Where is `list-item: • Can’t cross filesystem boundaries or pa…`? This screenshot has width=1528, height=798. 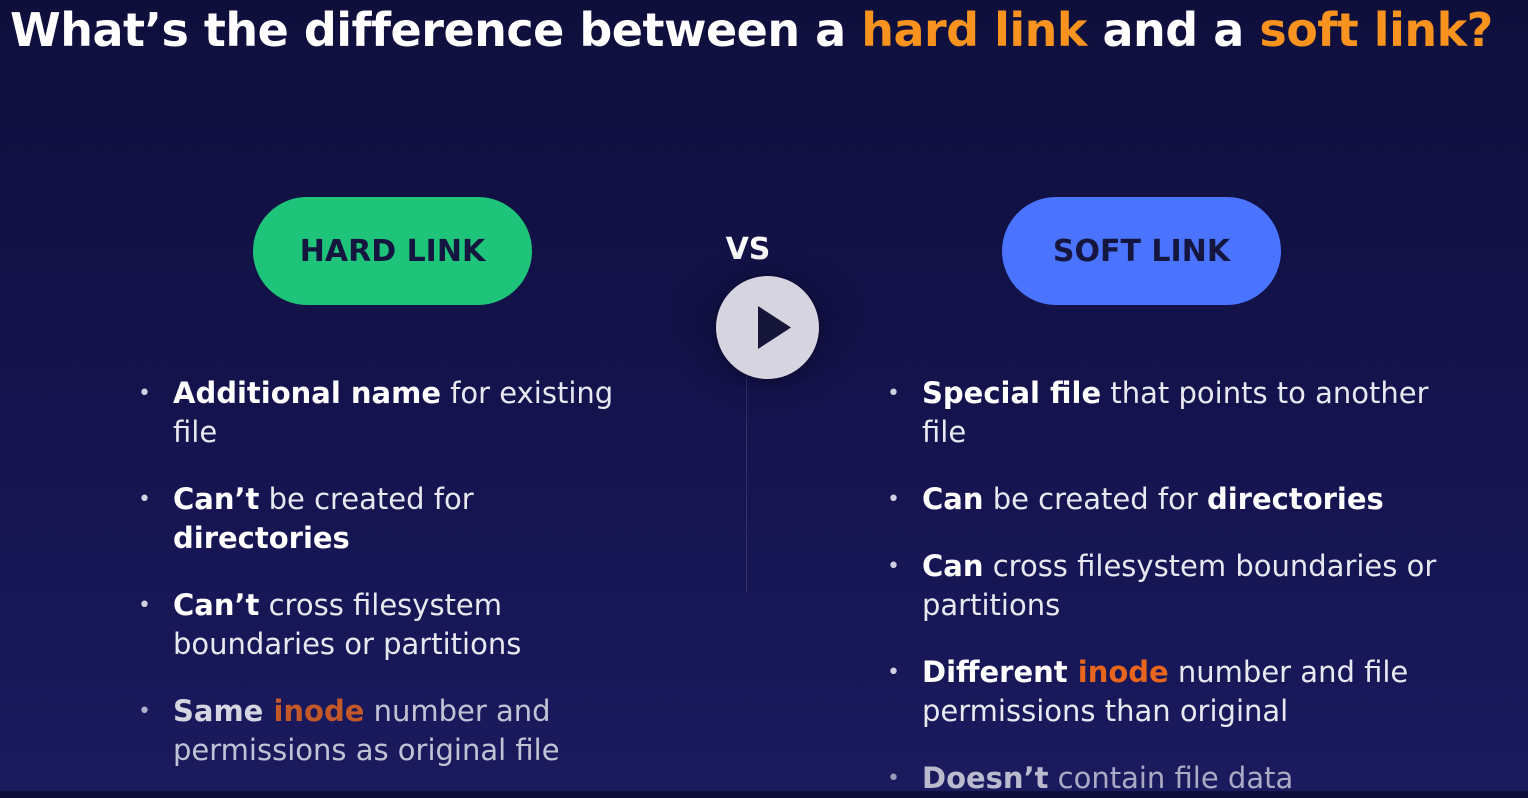 list-item: • Can’t cross filesystem boundaries or pa… is located at coordinates (388, 625).